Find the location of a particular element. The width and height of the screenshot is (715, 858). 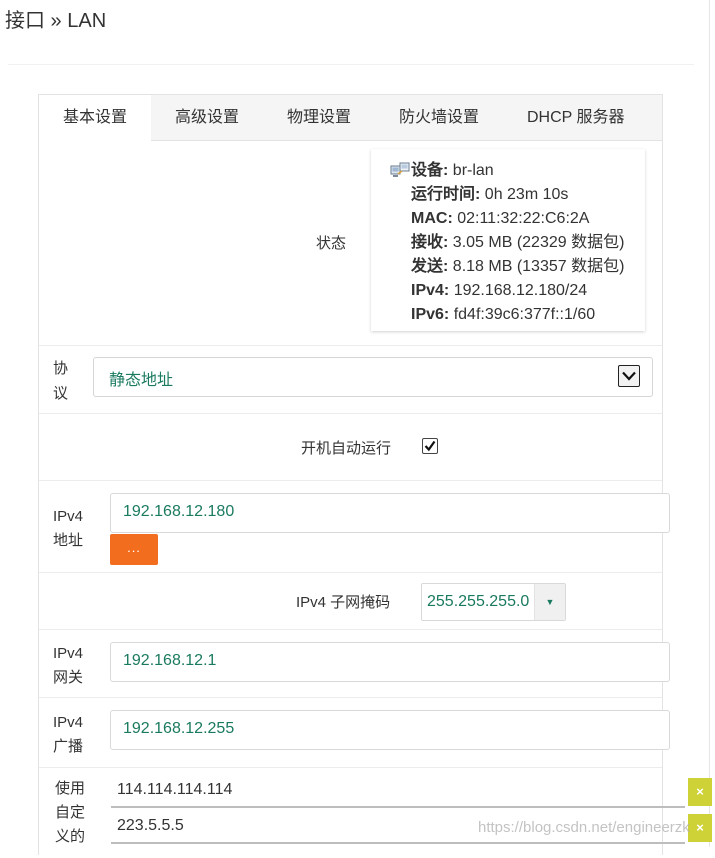

gateway-input: 192.168.12.1 is located at coordinates (390, 662).